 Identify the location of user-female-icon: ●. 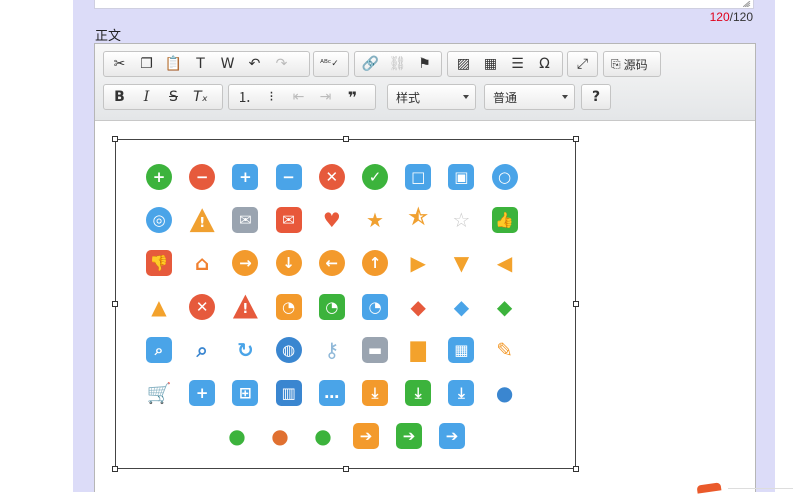
(280, 436).